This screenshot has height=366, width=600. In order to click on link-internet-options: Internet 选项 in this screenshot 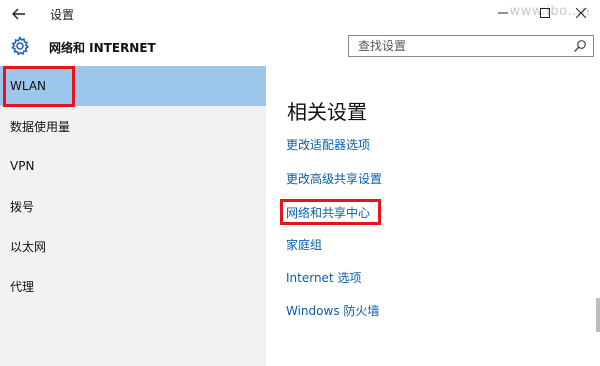, I will do `click(323, 277)`.